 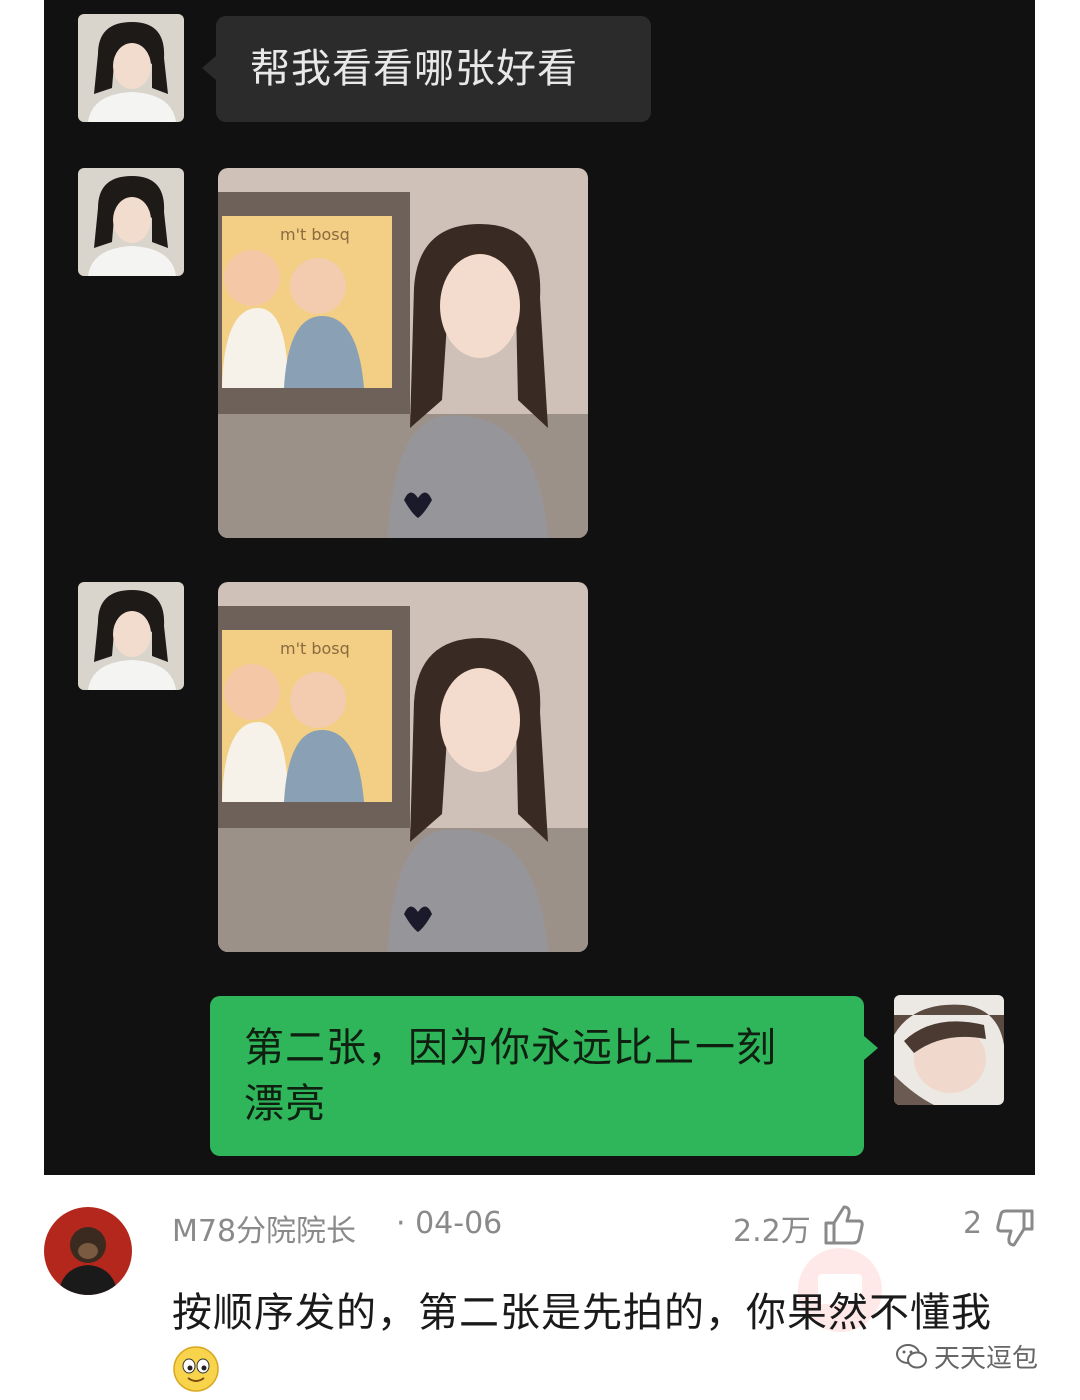 I want to click on chat-photo-2: m't bosq, so click(x=403, y=767).